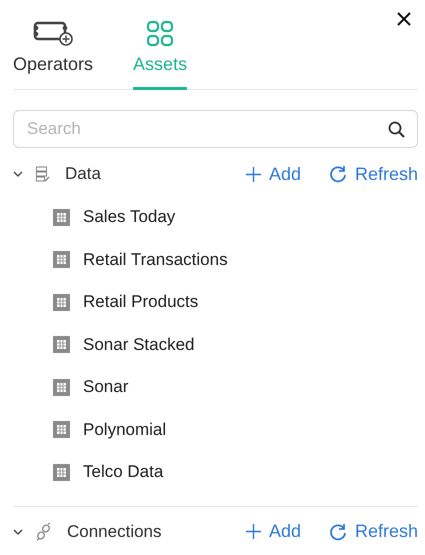 This screenshot has height=555, width=425. What do you see at coordinates (215, 129) in the screenshot?
I see `search-field: Search` at bounding box center [215, 129].